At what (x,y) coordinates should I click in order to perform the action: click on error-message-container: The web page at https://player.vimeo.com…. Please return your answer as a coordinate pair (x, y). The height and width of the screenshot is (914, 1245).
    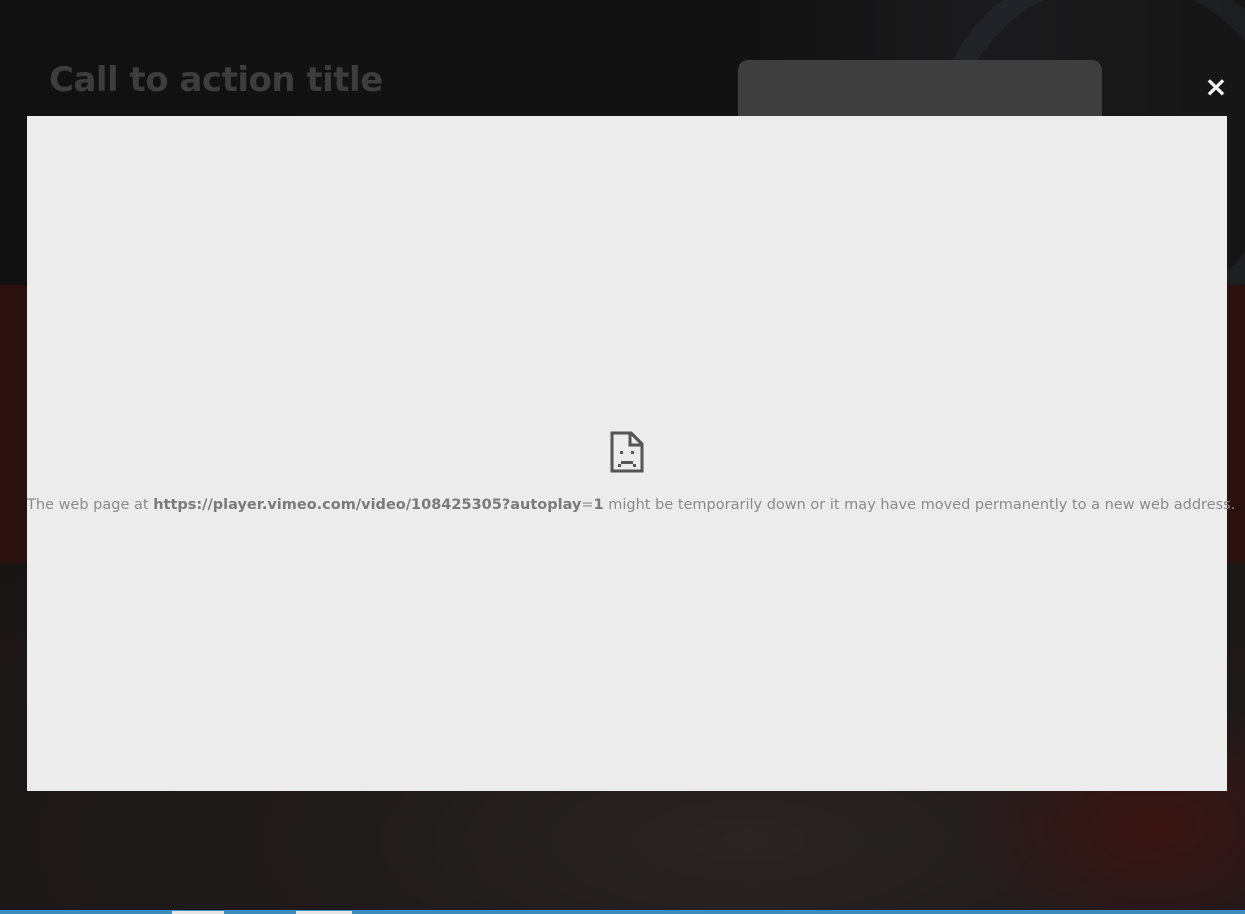
    Looking at the image, I should click on (631, 471).